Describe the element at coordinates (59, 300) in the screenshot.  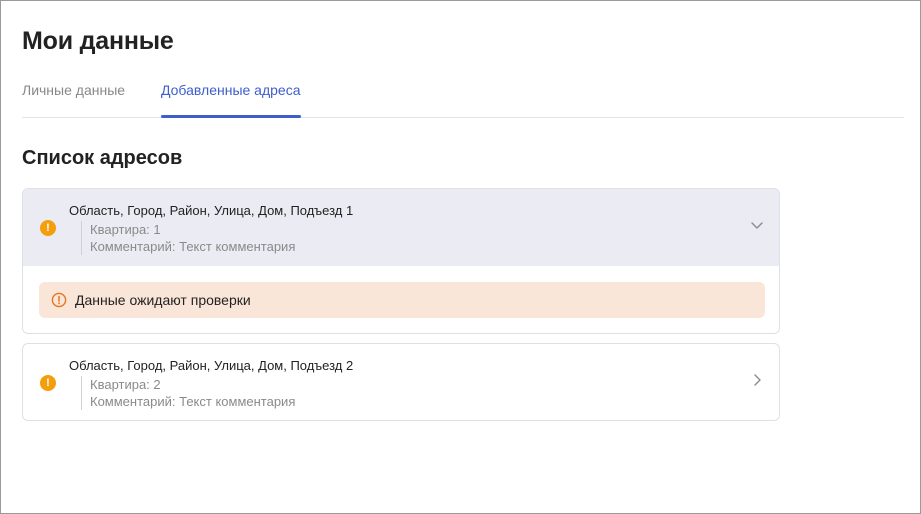
I see `warning-outline-icon` at that location.